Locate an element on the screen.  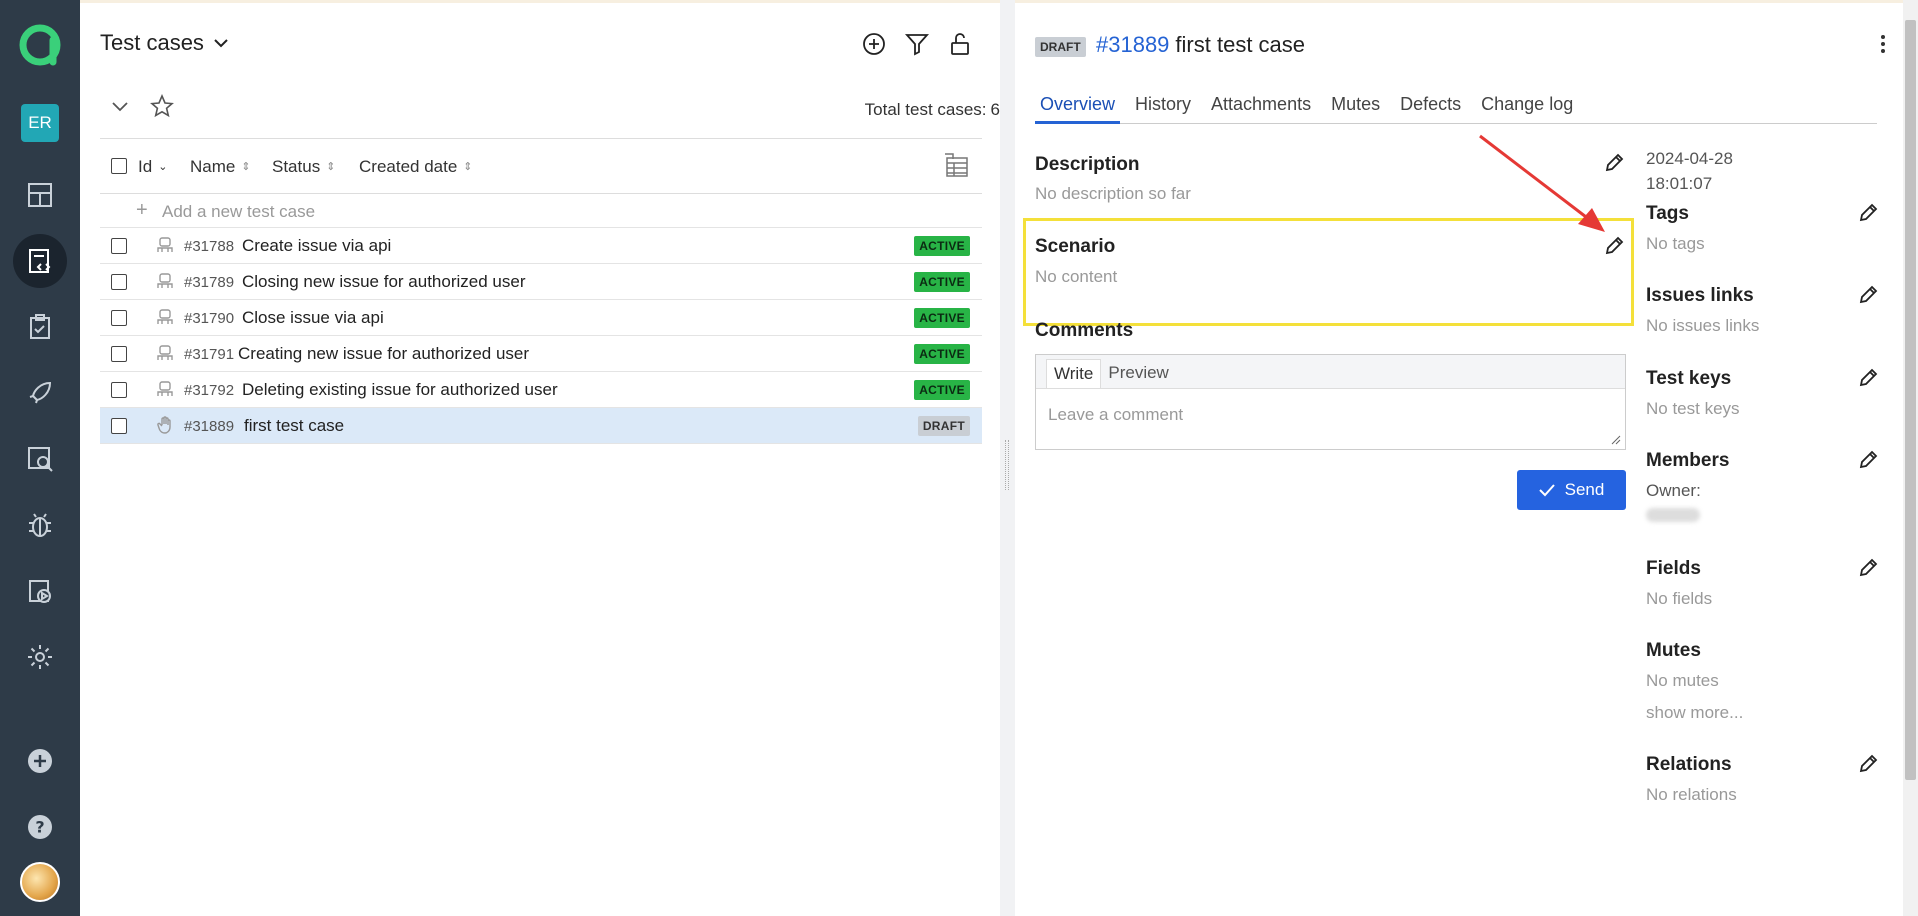
tab-defects: Defects is located at coordinates (1430, 107).